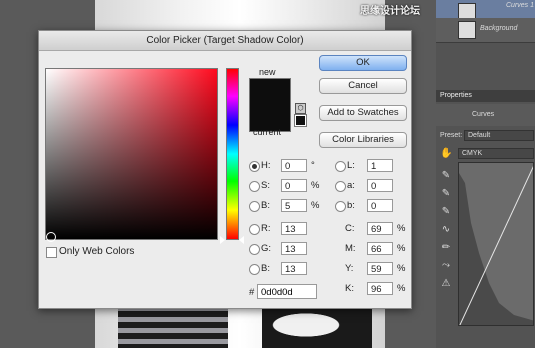  I want to click on smooth-icon: ⤳, so click(446, 266).